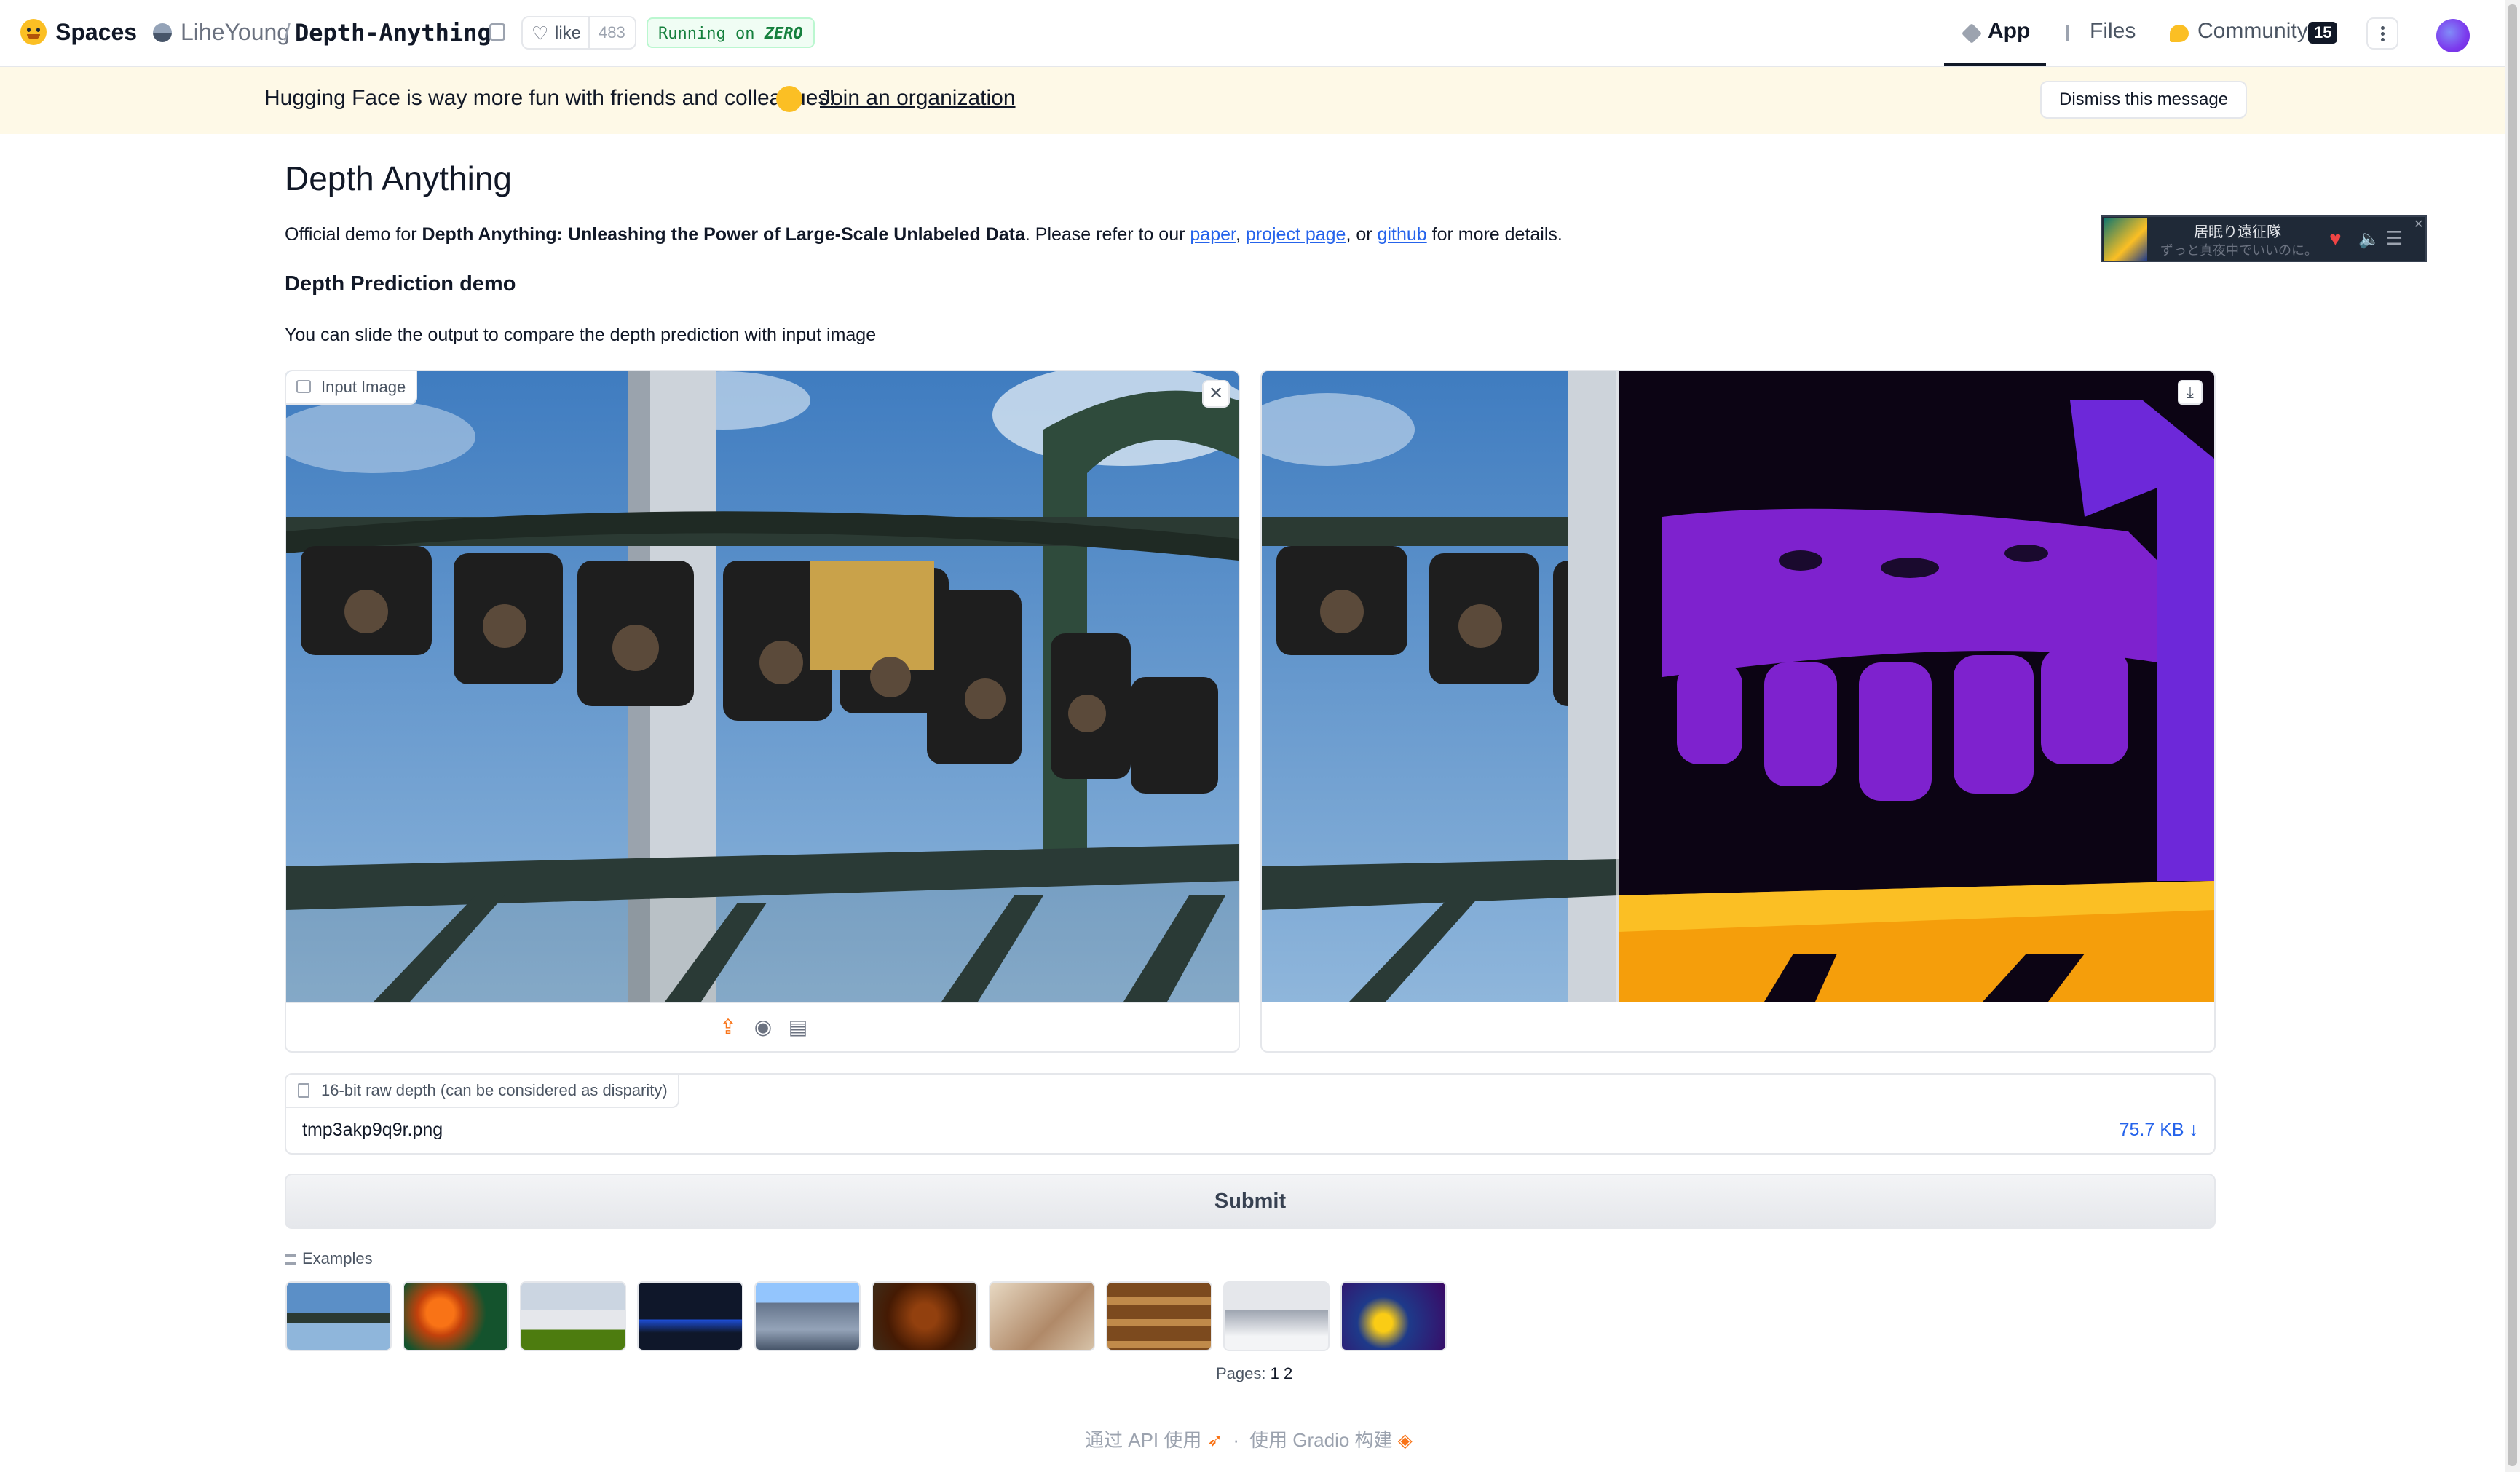  What do you see at coordinates (2074, 33) in the screenshot?
I see `files-icon` at bounding box center [2074, 33].